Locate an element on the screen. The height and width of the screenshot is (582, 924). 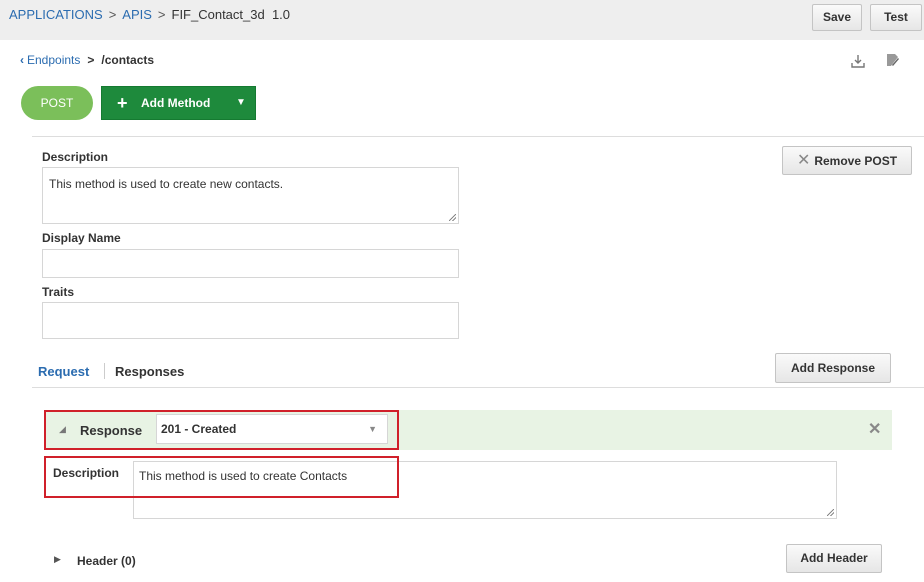
description-label: Description is located at coordinates (75, 157).